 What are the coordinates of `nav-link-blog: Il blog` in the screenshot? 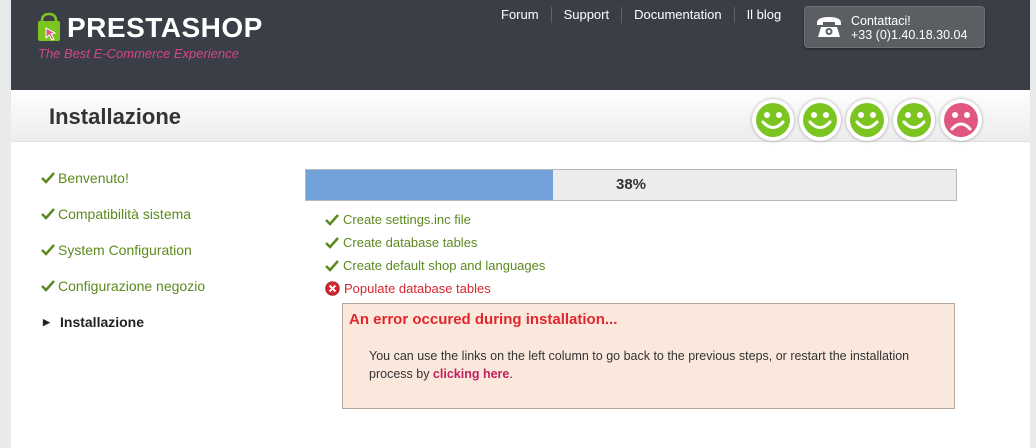 It's located at (764, 15).